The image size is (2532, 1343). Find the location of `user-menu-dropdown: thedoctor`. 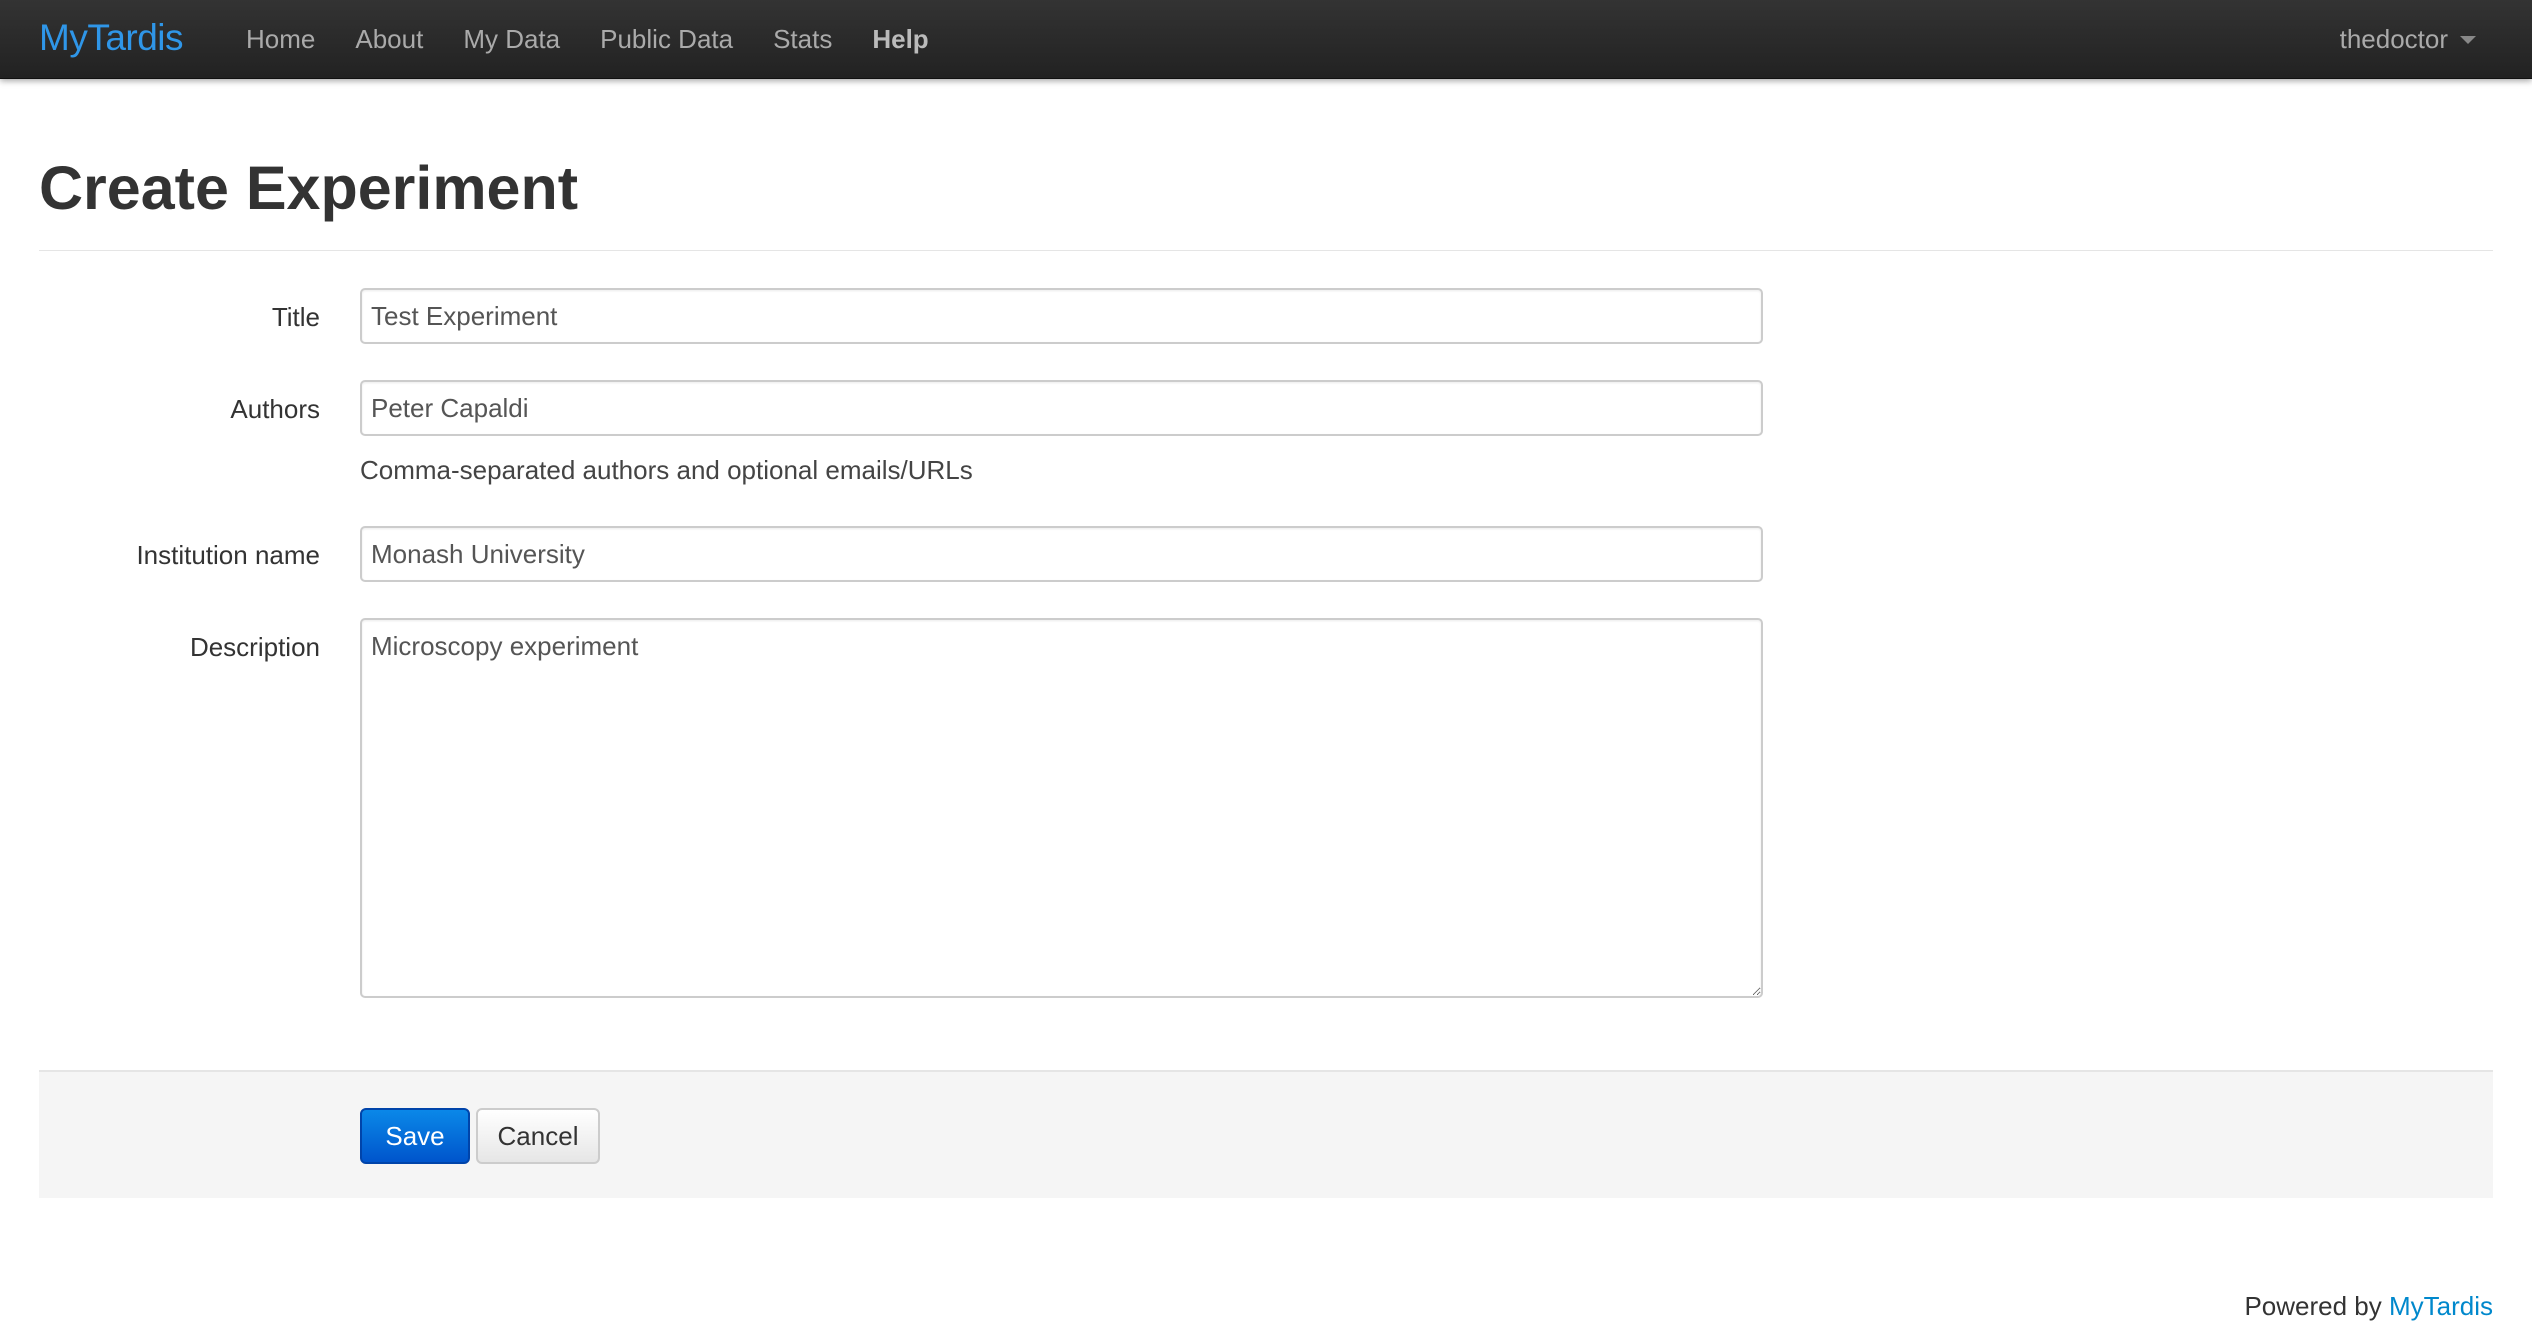

user-menu-dropdown: thedoctor is located at coordinates (2408, 39).